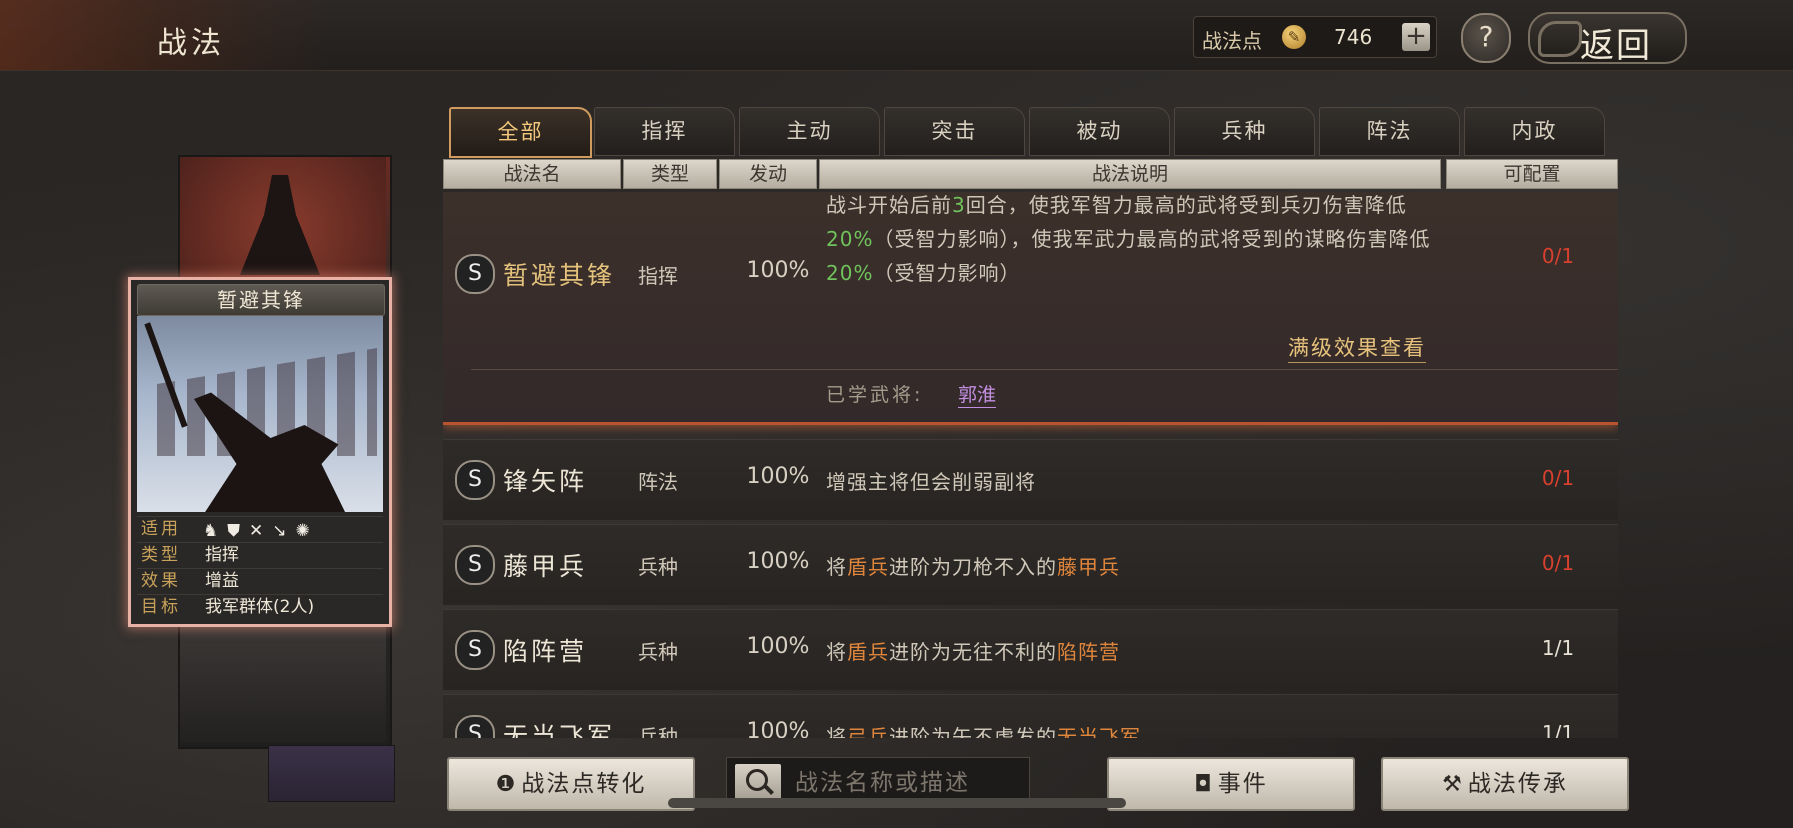 Image resolution: width=1793 pixels, height=828 pixels. I want to click on convert-points-button: ❶ 战法点转化, so click(571, 784).